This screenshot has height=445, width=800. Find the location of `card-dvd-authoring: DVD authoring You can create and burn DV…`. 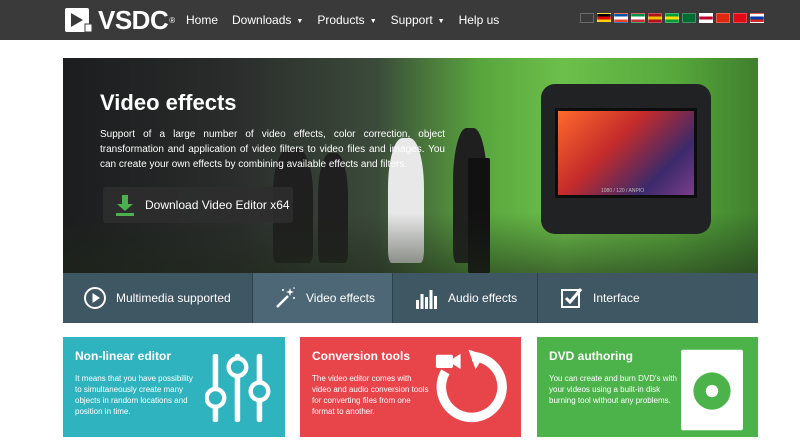

card-dvd-authoring: DVD authoring You can create and burn DV… is located at coordinates (647, 387).